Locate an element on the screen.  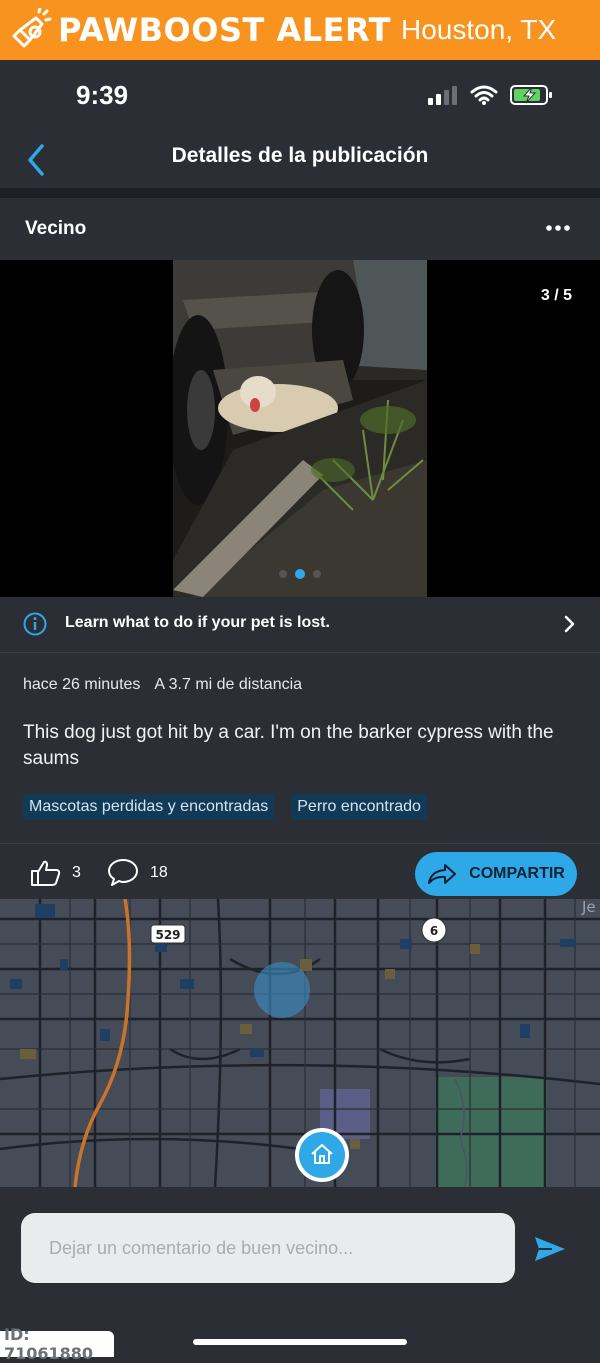
like-count: 3 is located at coordinates (76, 872).